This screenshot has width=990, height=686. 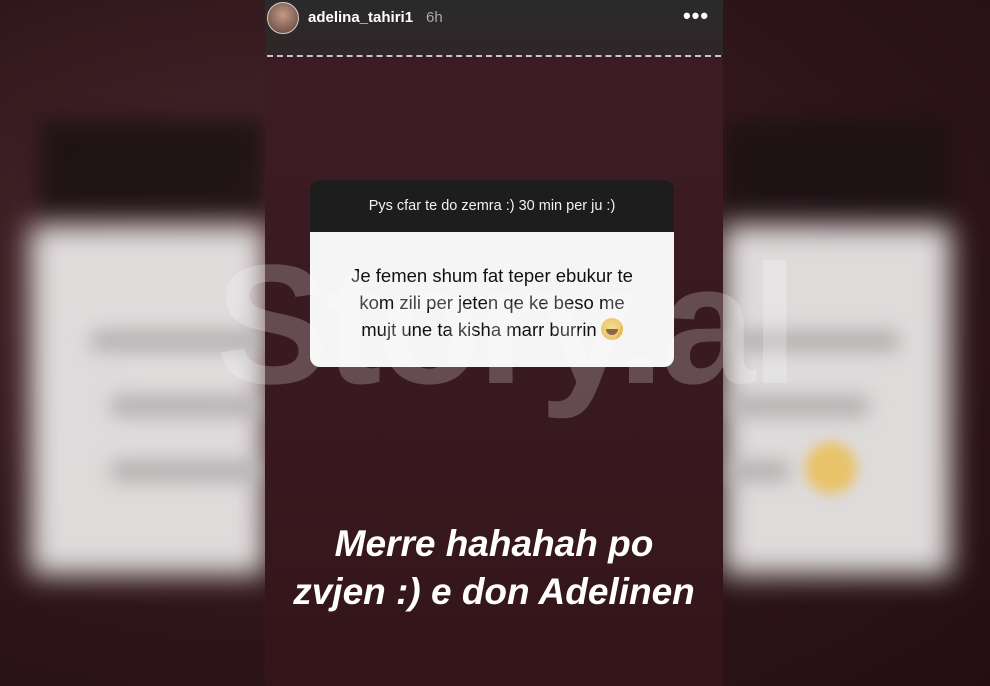 What do you see at coordinates (494, 28) in the screenshot?
I see `story-header: adelina_tahiri1 6h •••` at bounding box center [494, 28].